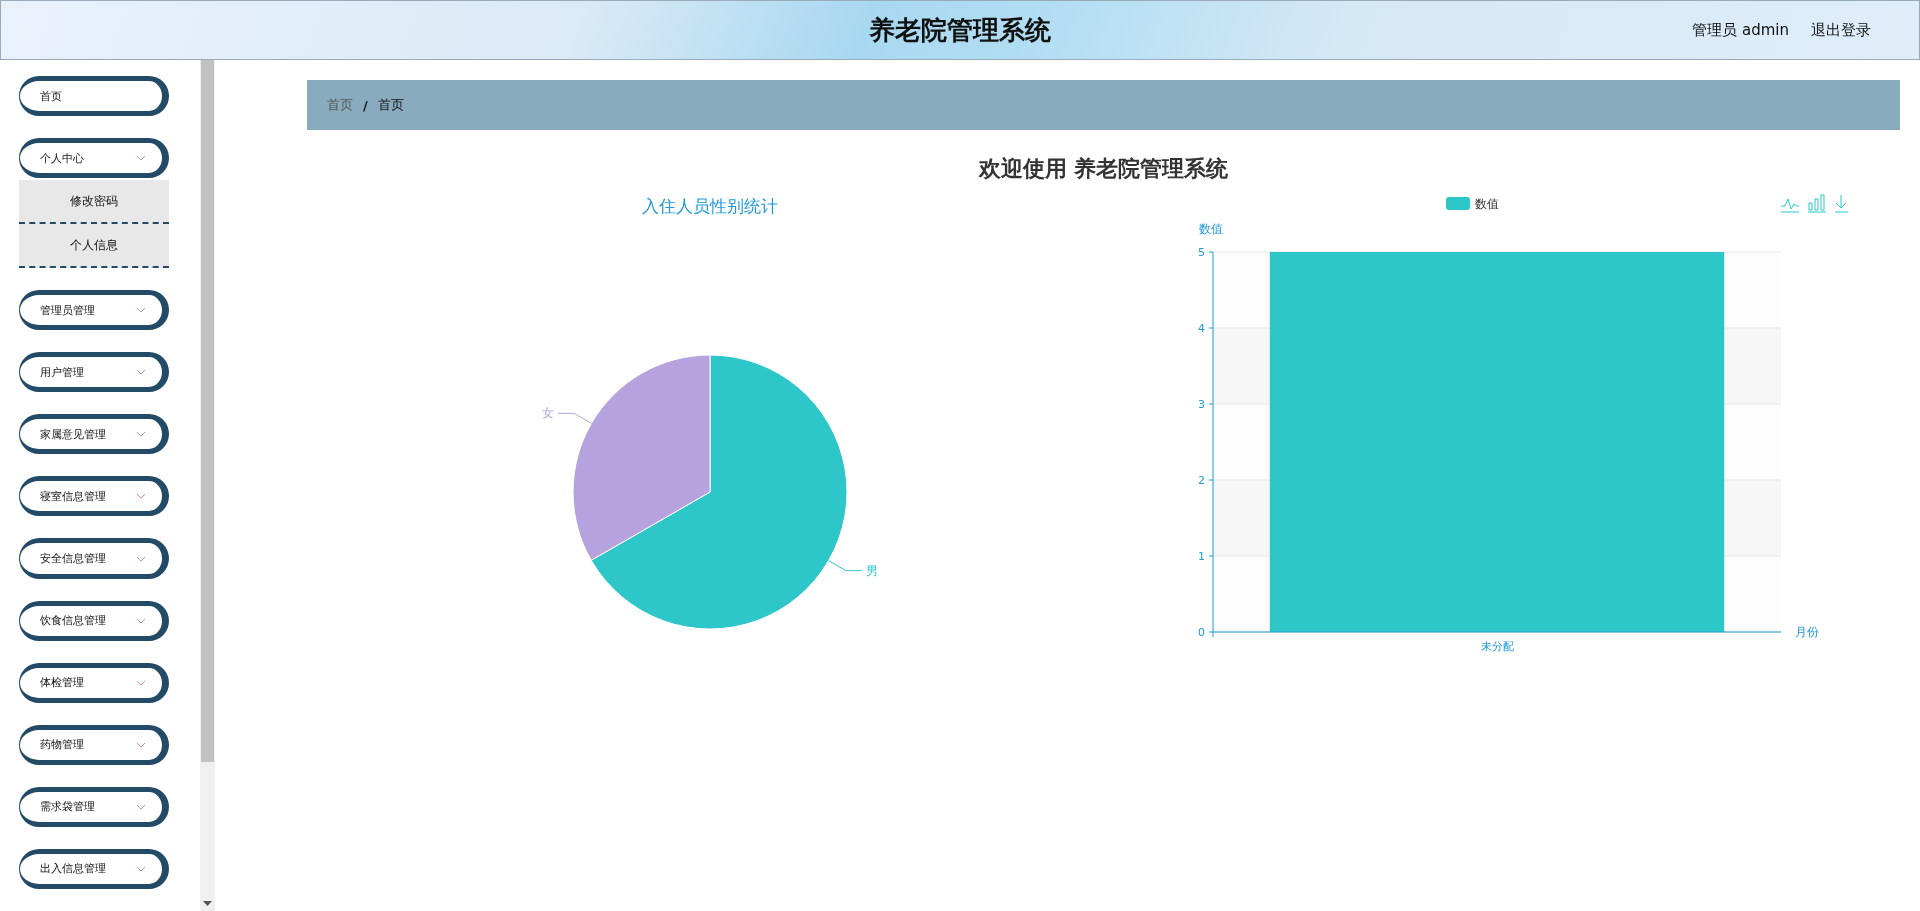 Image resolution: width=1920 pixels, height=911 pixels. Describe the element at coordinates (1789, 205) in the screenshot. I see `line-chart-icon` at that location.